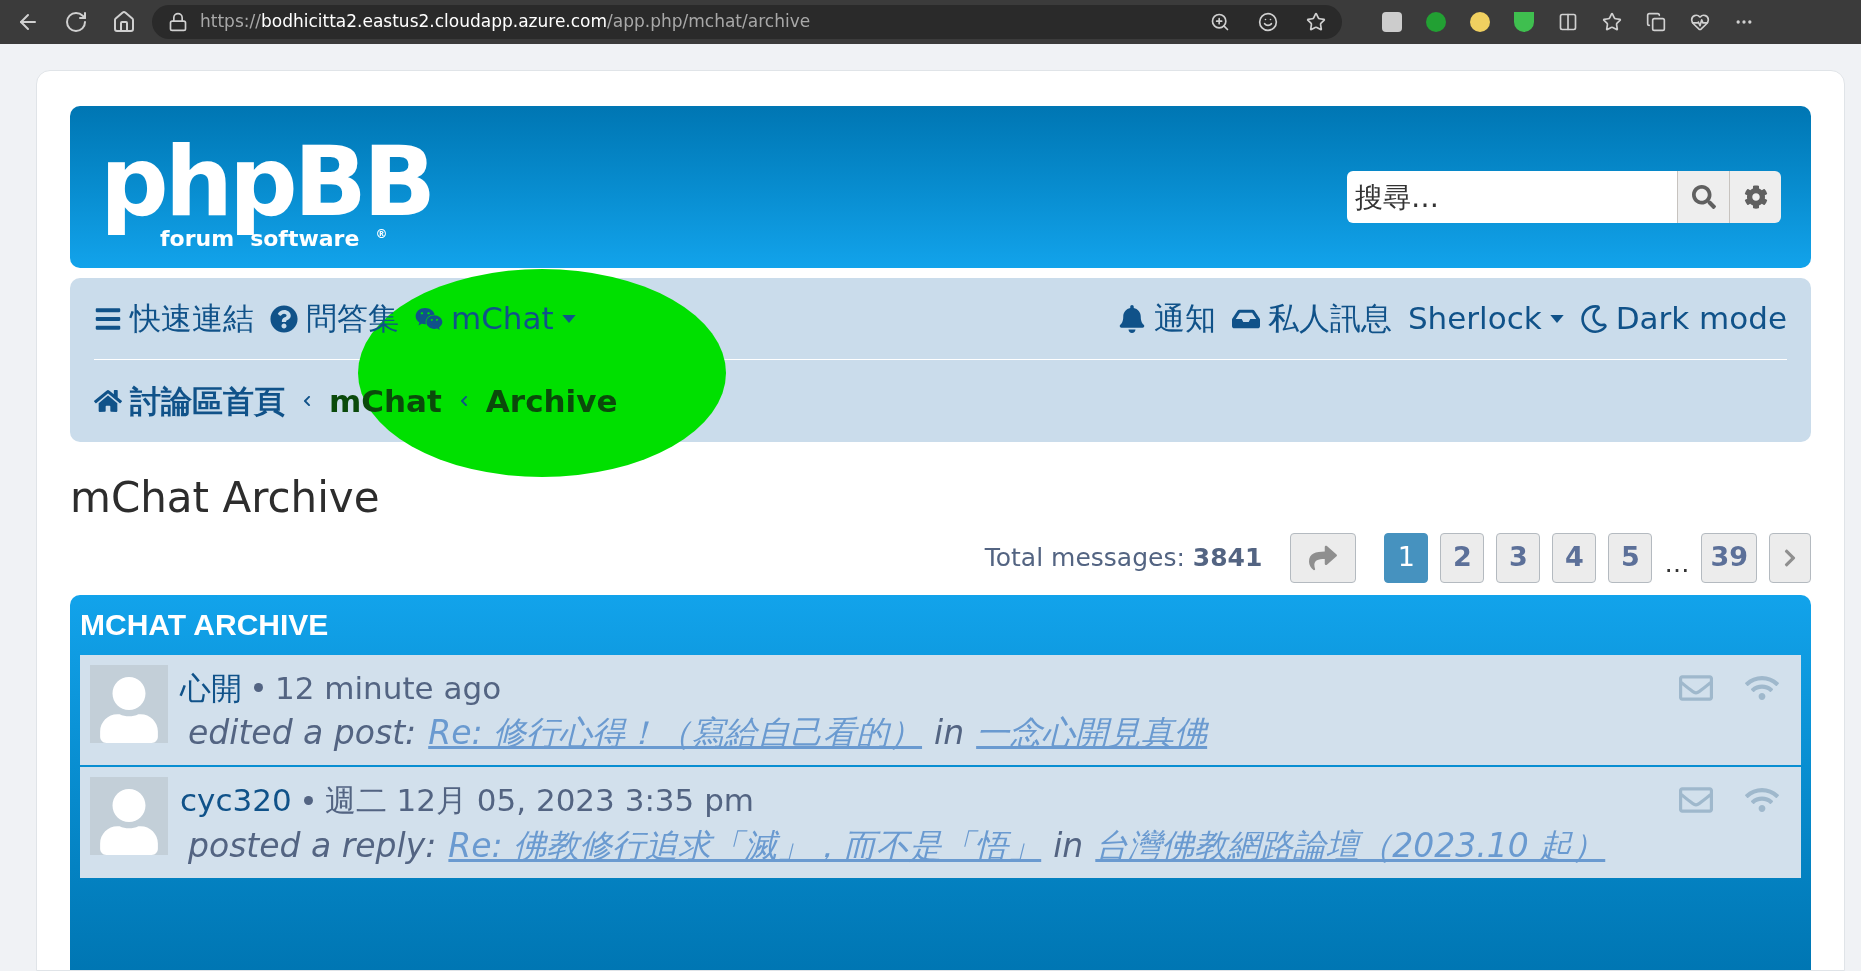 The image size is (1861, 971). I want to click on nav-link: 快速連結, so click(174, 318).